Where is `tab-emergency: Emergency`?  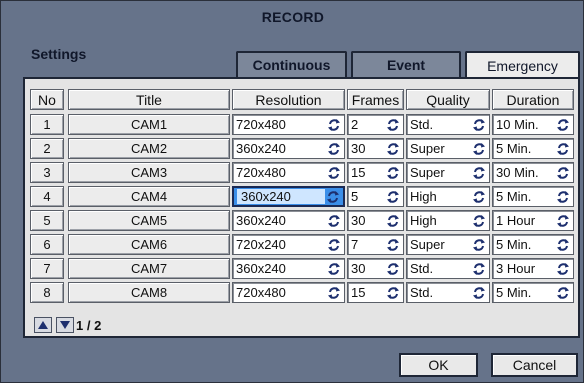
tab-emergency: Emergency is located at coordinates (522, 64).